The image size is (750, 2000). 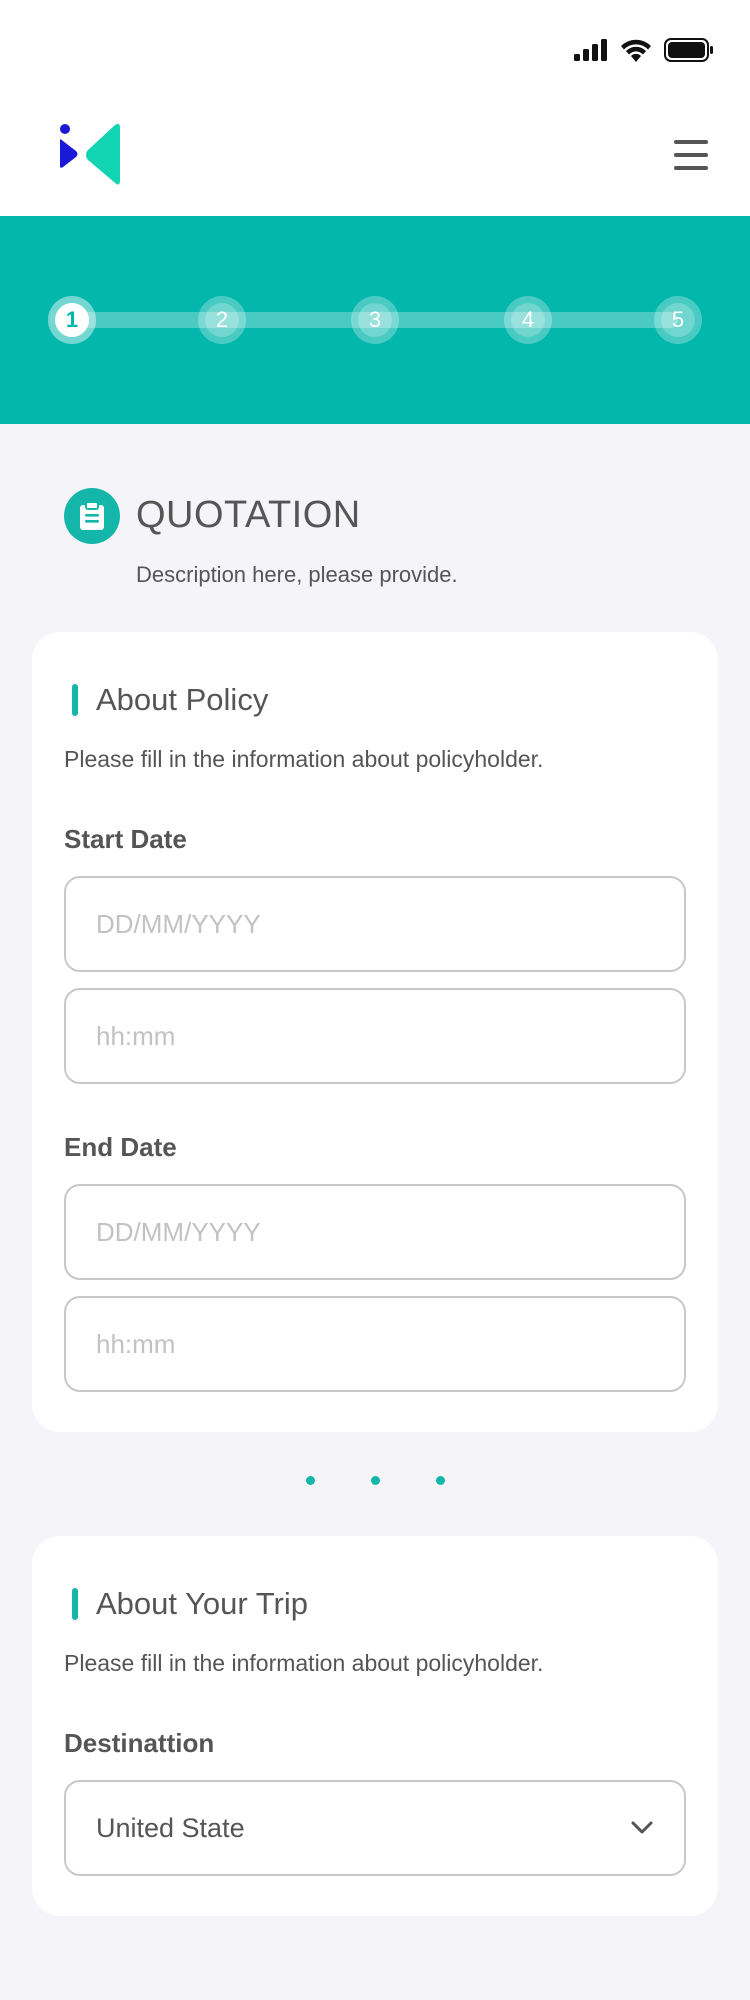 I want to click on step-4: 4, so click(x=528, y=320).